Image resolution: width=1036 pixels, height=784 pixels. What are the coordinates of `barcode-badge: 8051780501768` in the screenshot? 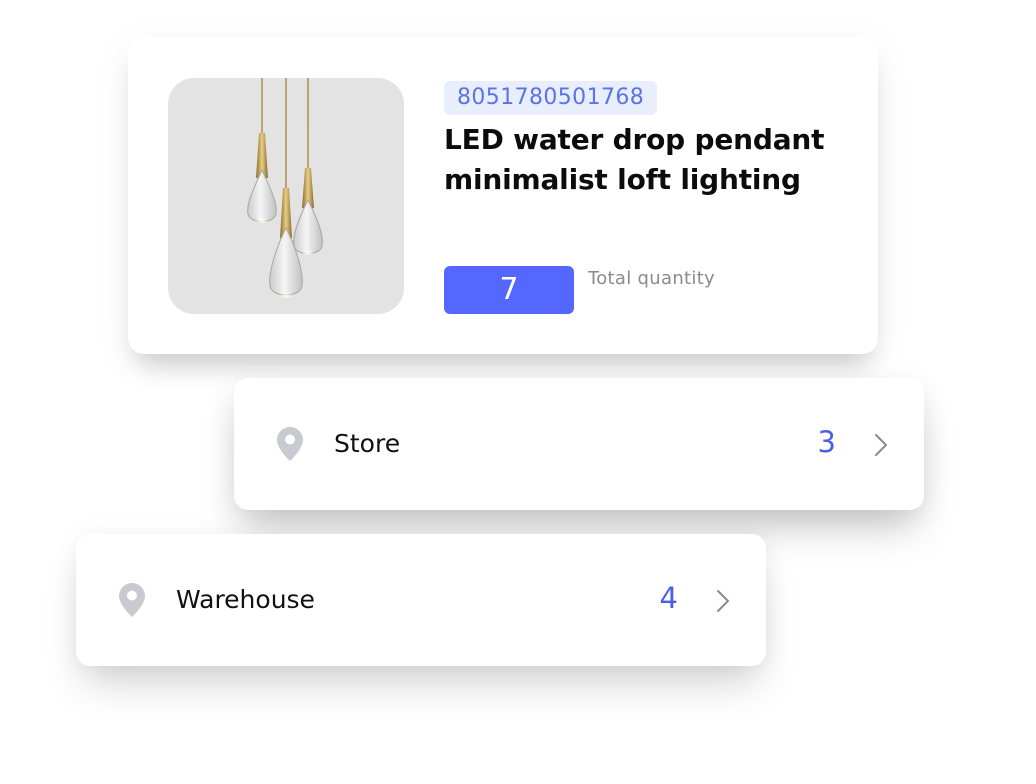 It's located at (551, 98).